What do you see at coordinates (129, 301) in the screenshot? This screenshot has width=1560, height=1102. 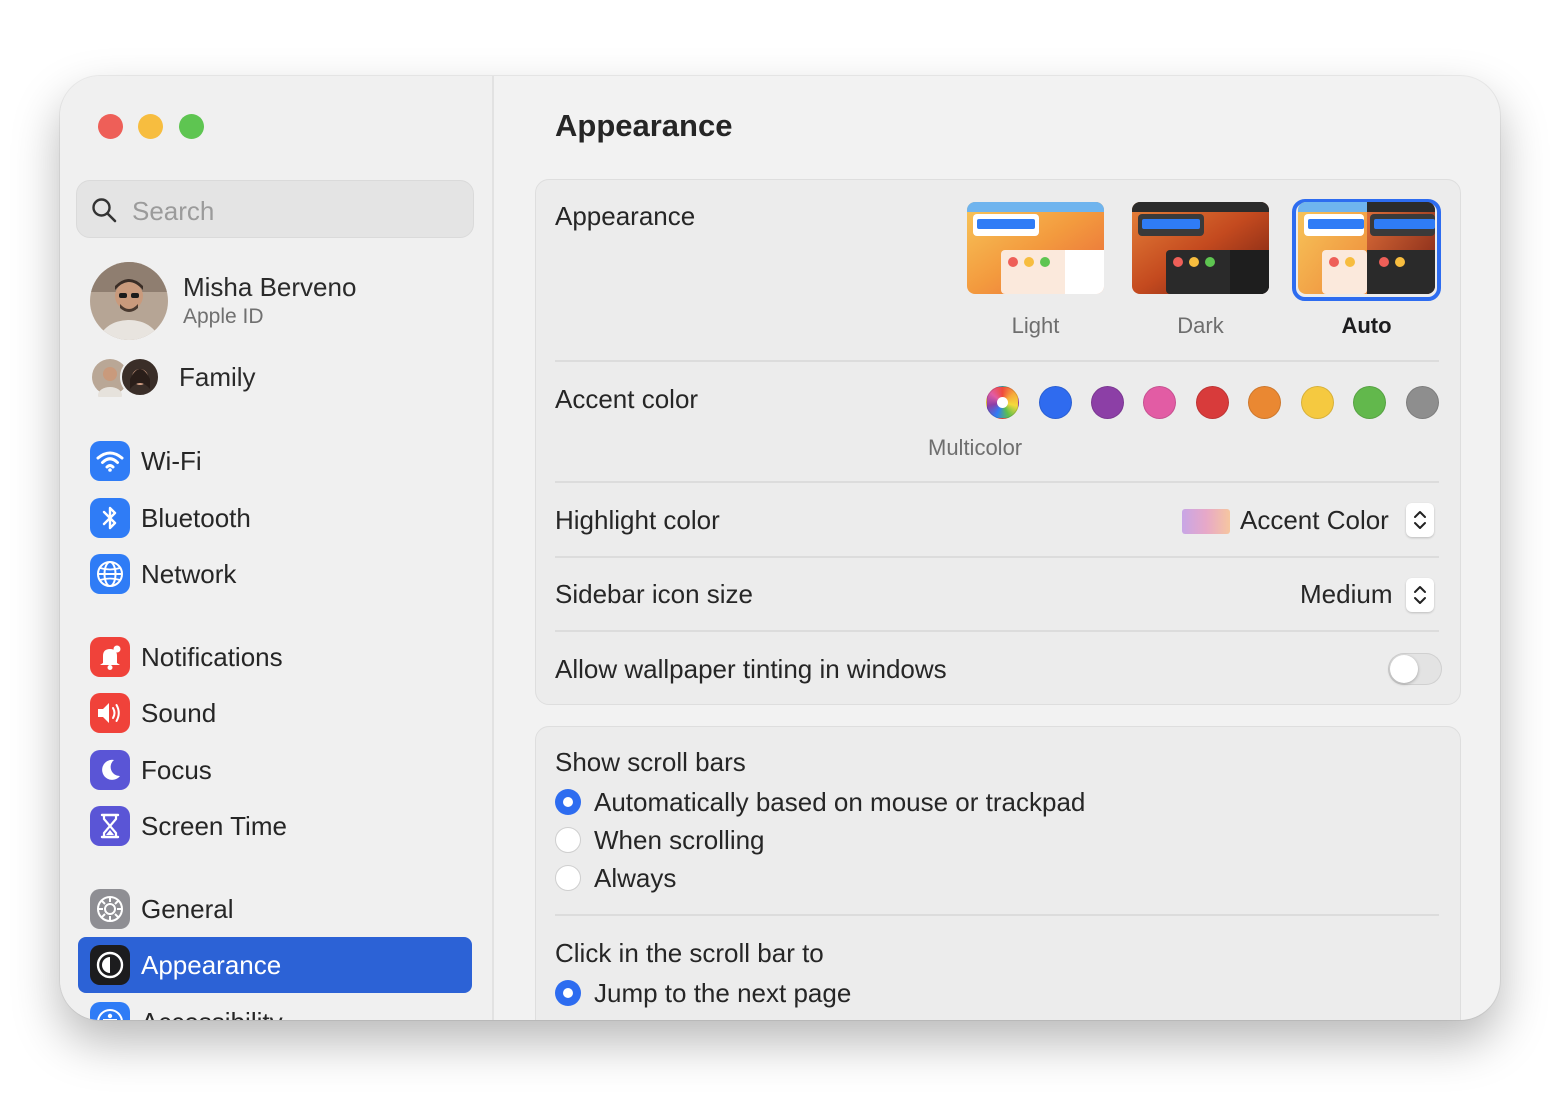 I see `profile-avatar` at bounding box center [129, 301].